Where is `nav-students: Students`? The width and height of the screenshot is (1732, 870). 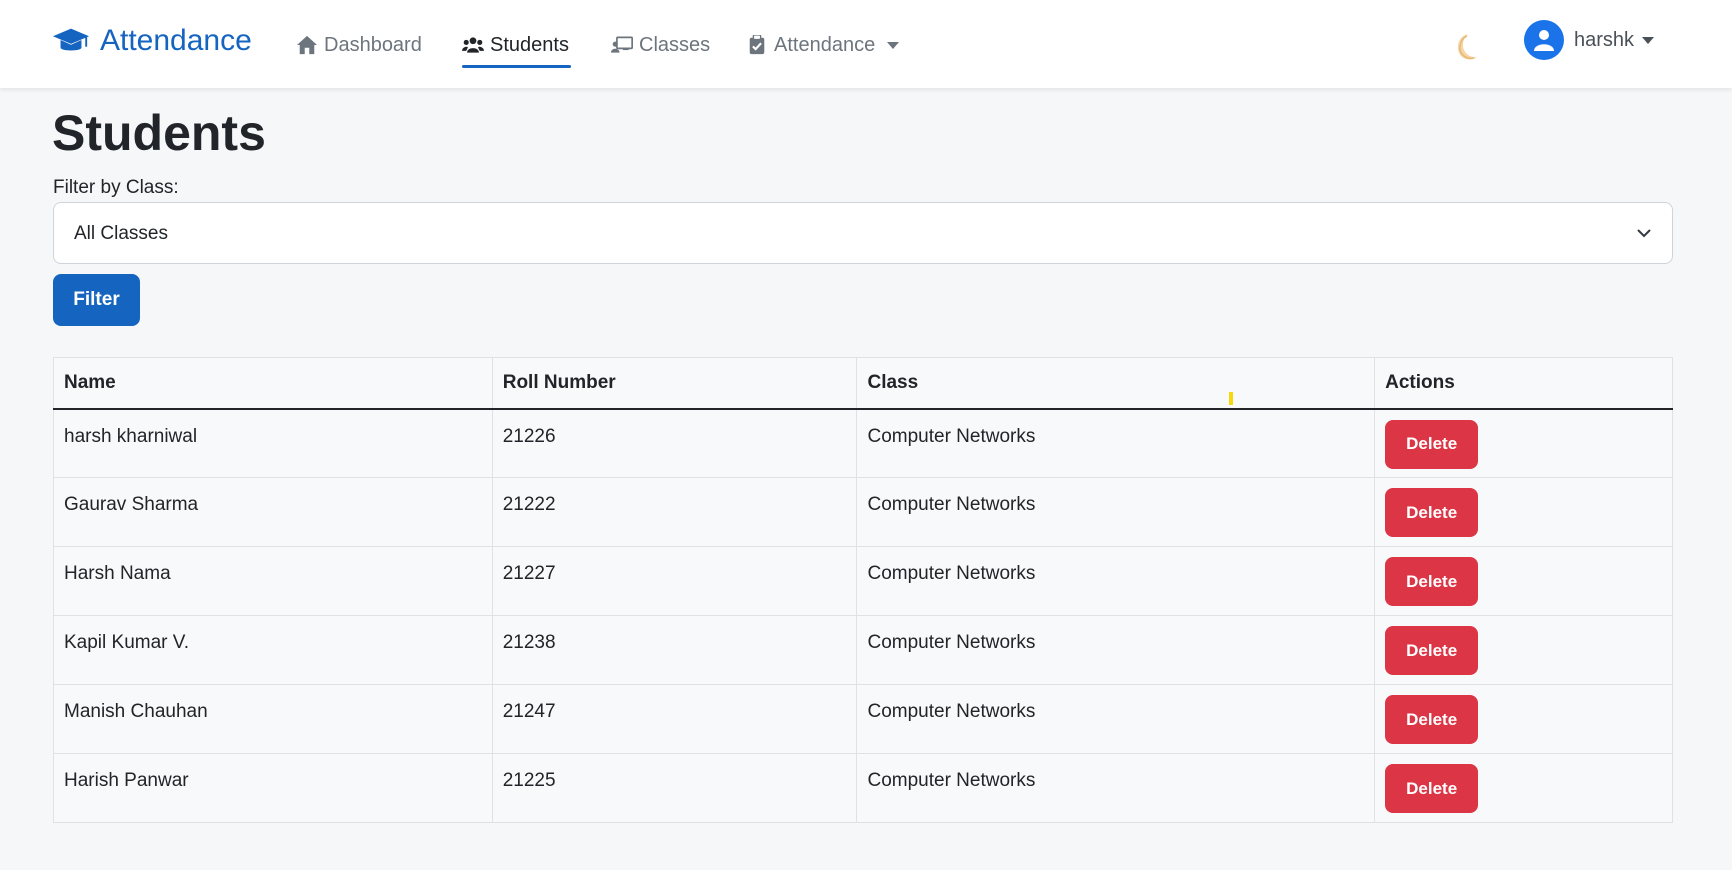
nav-students: Students is located at coordinates (515, 45).